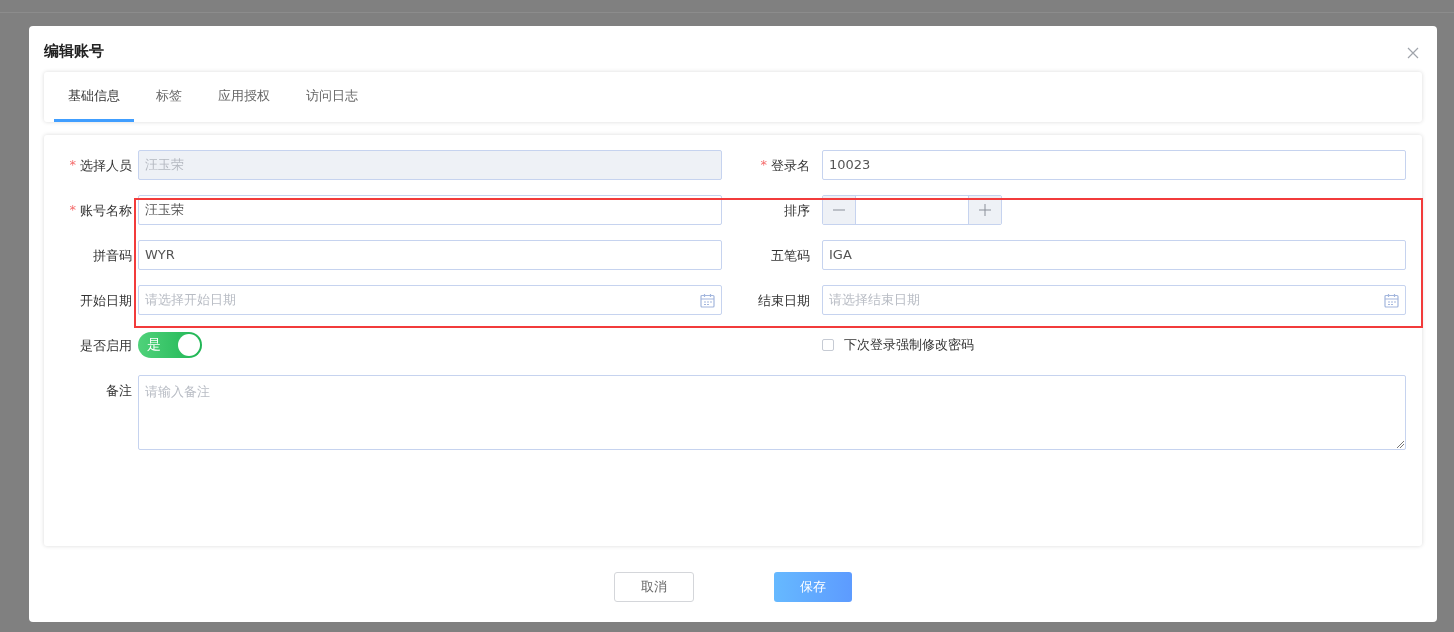  What do you see at coordinates (430, 210) in the screenshot?
I see `input-field: 汪玉荣` at bounding box center [430, 210].